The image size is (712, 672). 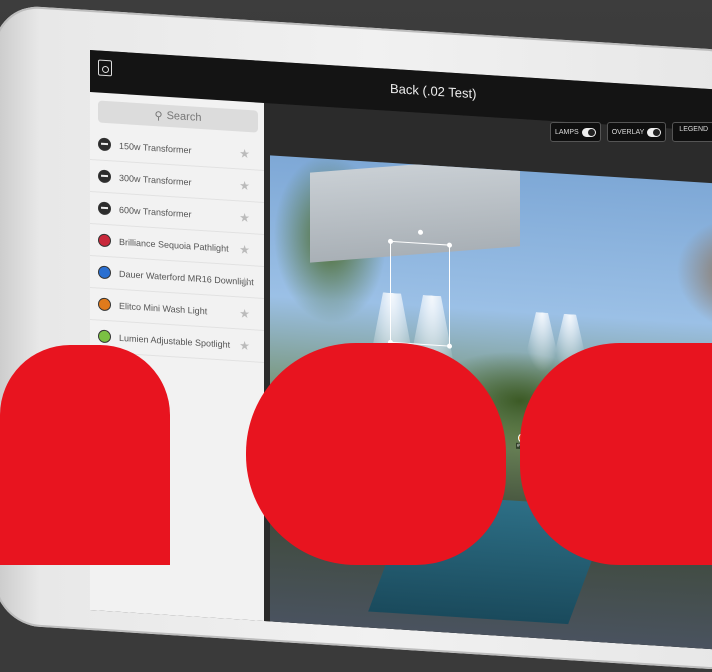 I want to click on lamps-label: LAMPS, so click(x=567, y=132).